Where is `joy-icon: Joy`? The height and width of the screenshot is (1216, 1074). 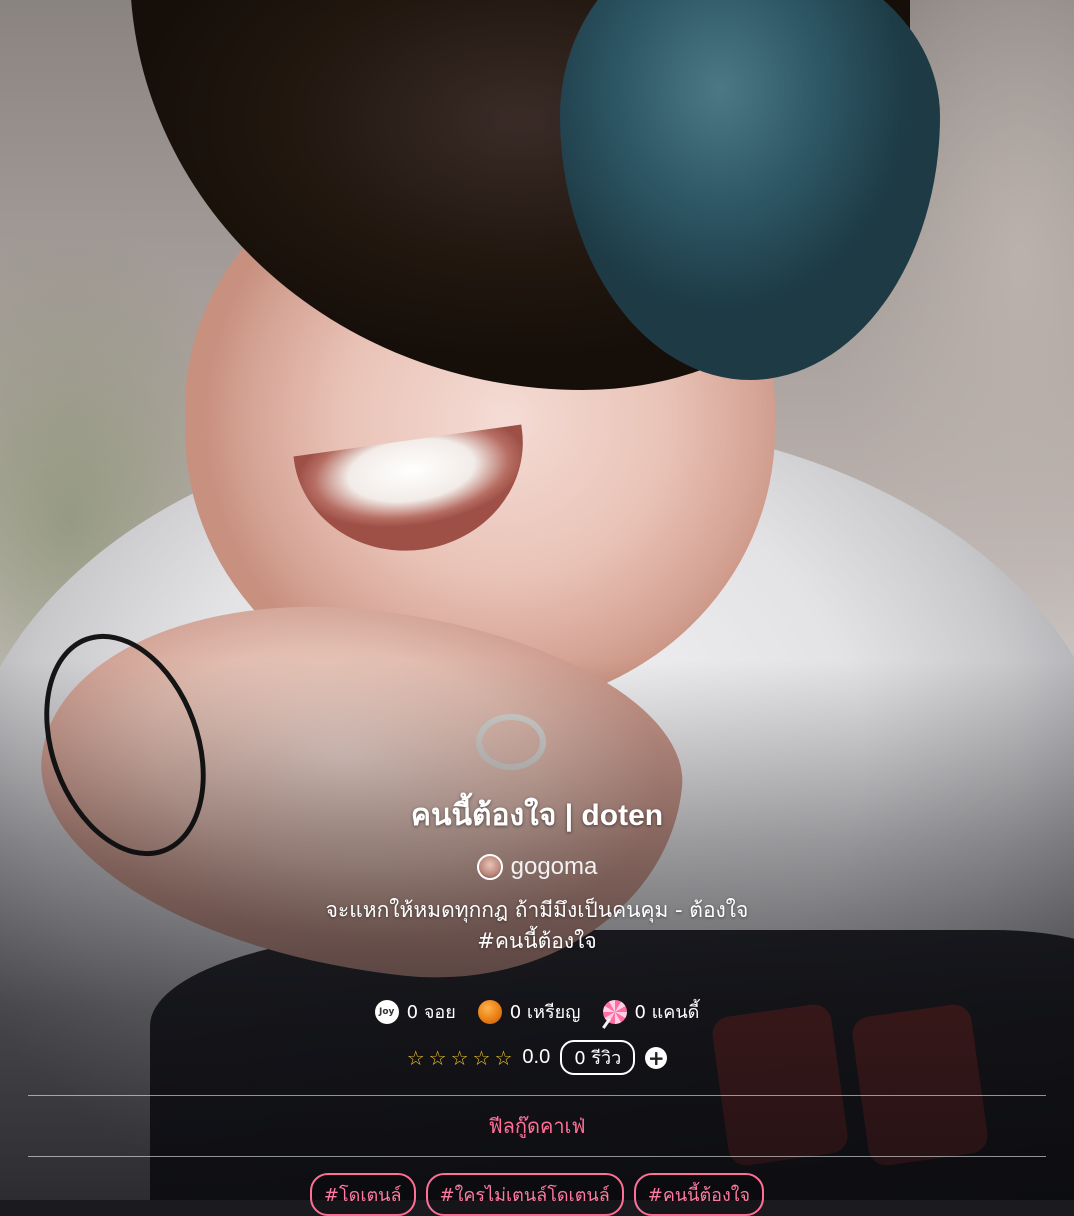
joy-icon: Joy is located at coordinates (386, 1011).